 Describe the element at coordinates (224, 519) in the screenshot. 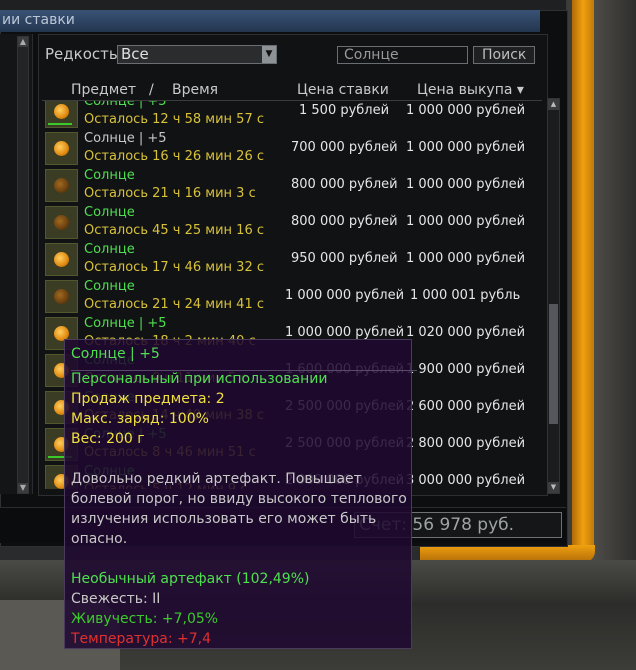

I see `tooltip-description-line: излучения использовать его может быть` at that location.